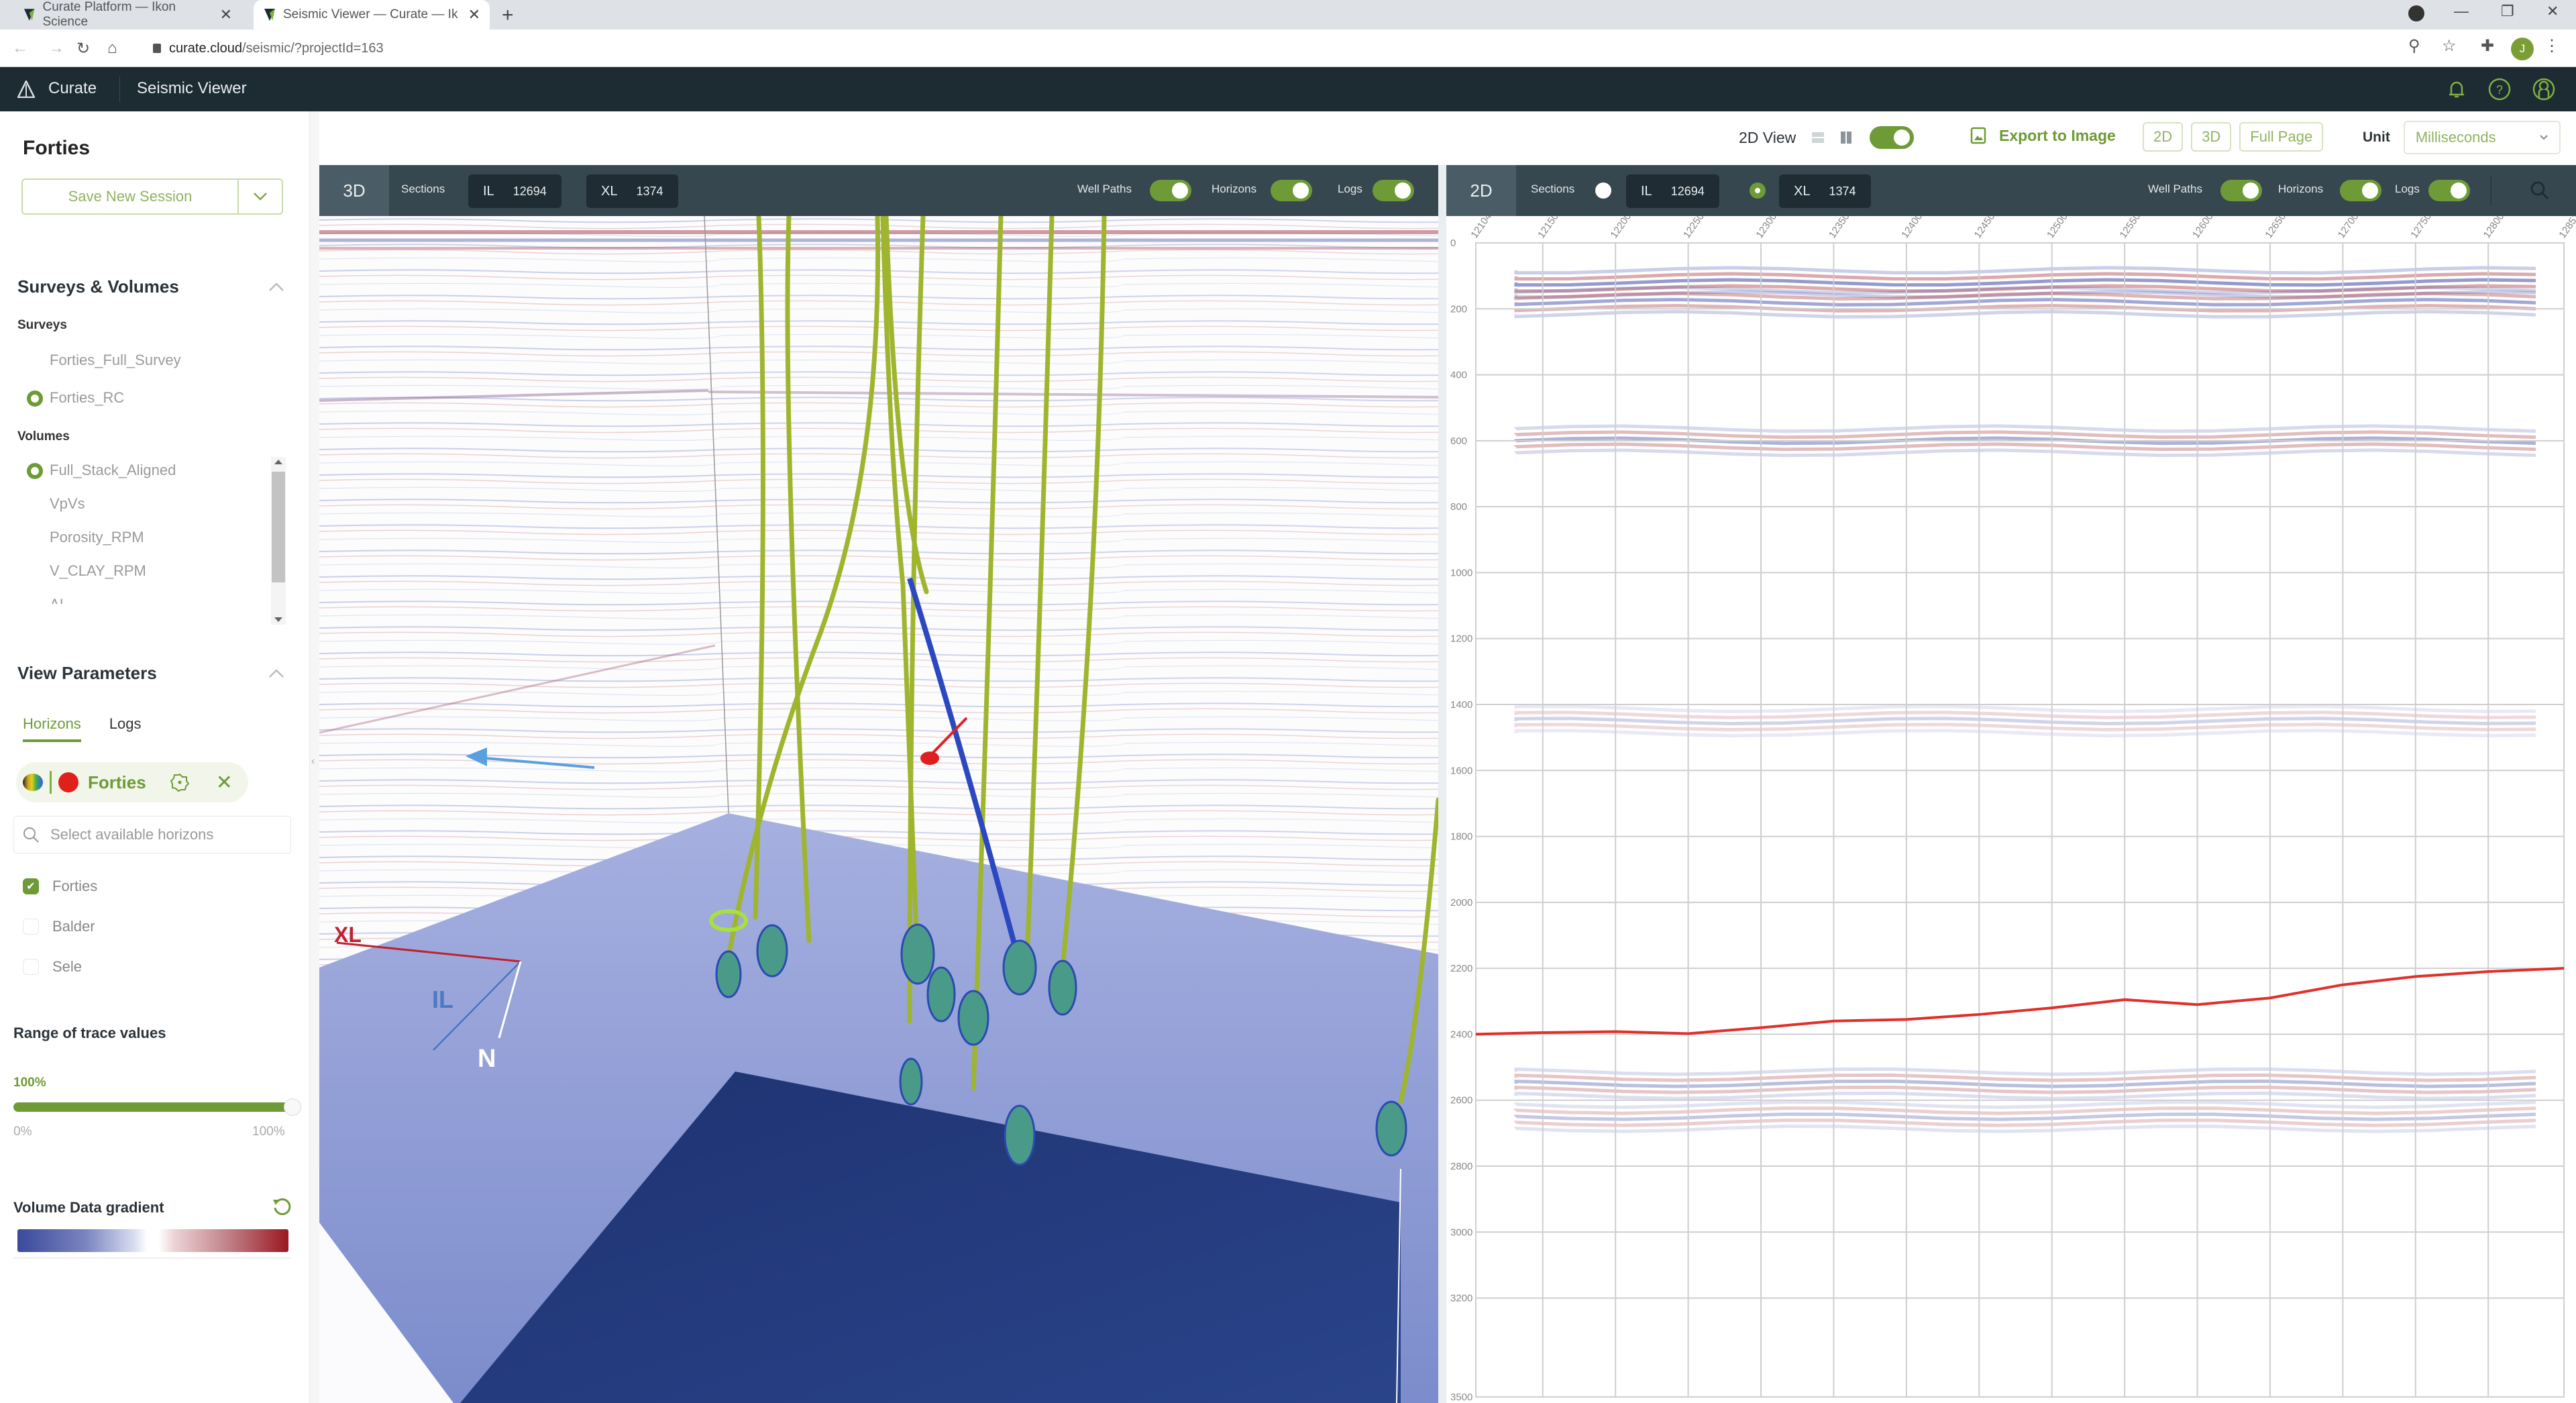 This screenshot has height=1403, width=2576. Describe the element at coordinates (2449, 46) in the screenshot. I see `bookmark-star-icon: ☆` at that location.